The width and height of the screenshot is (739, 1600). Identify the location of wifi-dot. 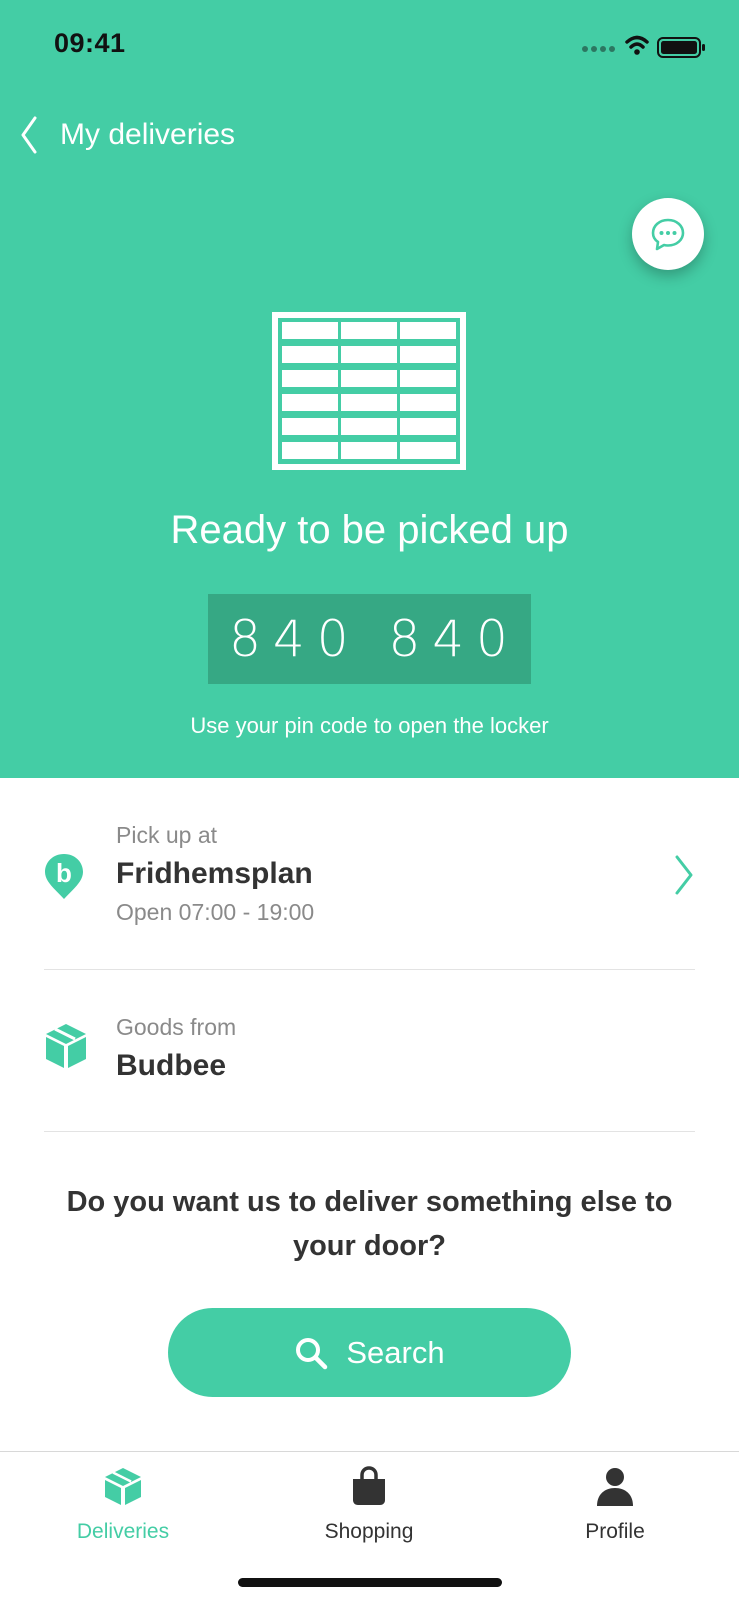
(637, 52).